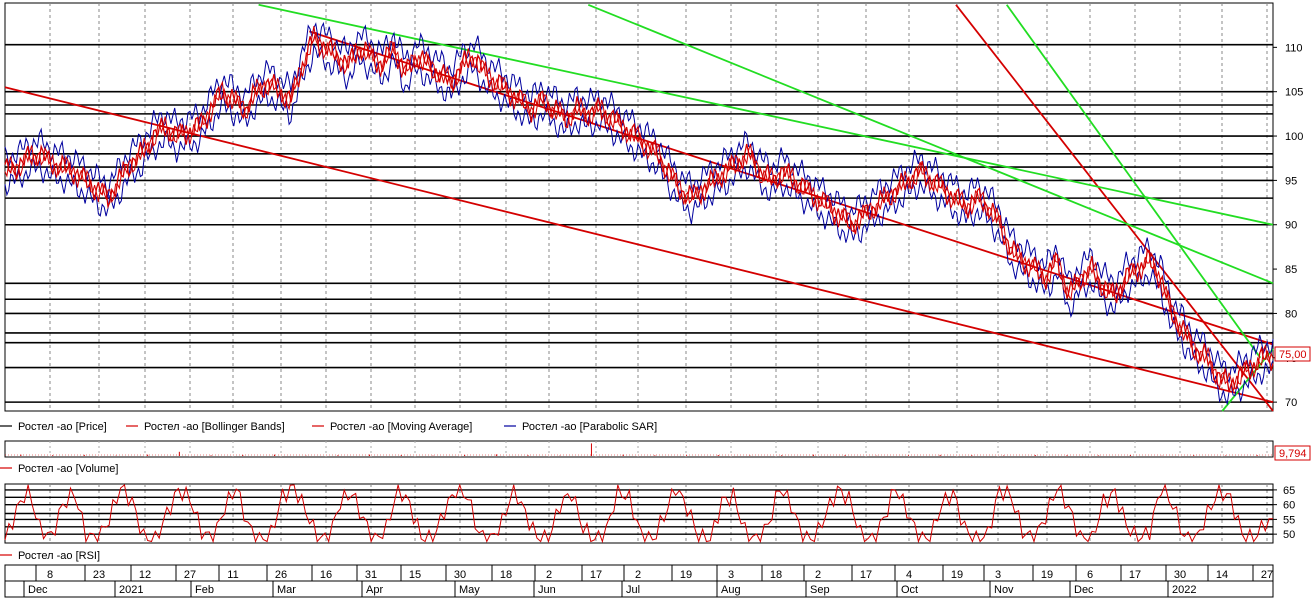  Describe the element at coordinates (374, 590) in the screenshot. I see `month-tick-label: Apr` at that location.